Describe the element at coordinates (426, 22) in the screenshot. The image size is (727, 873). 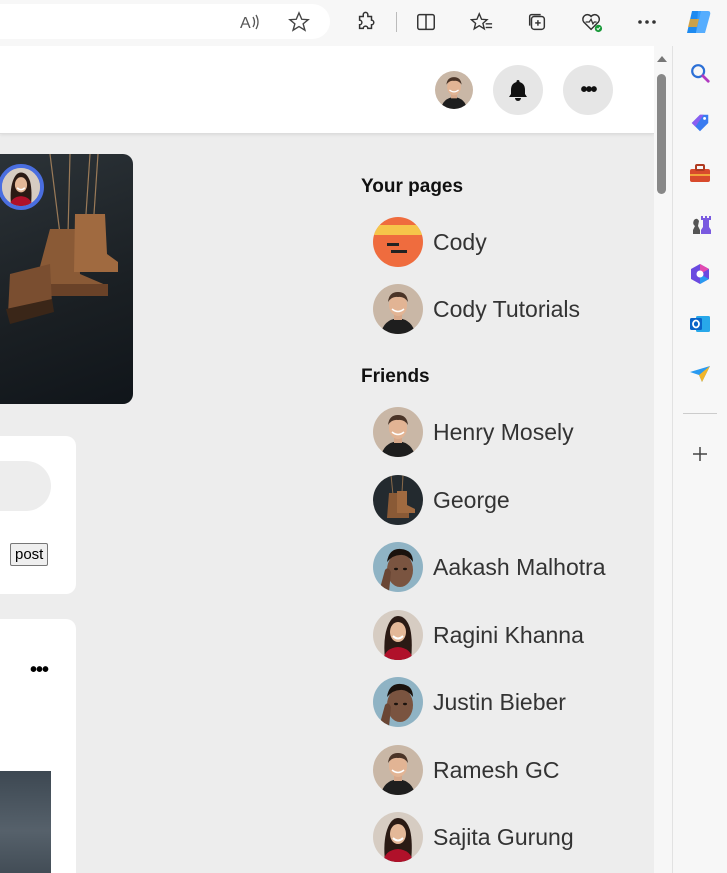
I see `split-screen-icon` at that location.